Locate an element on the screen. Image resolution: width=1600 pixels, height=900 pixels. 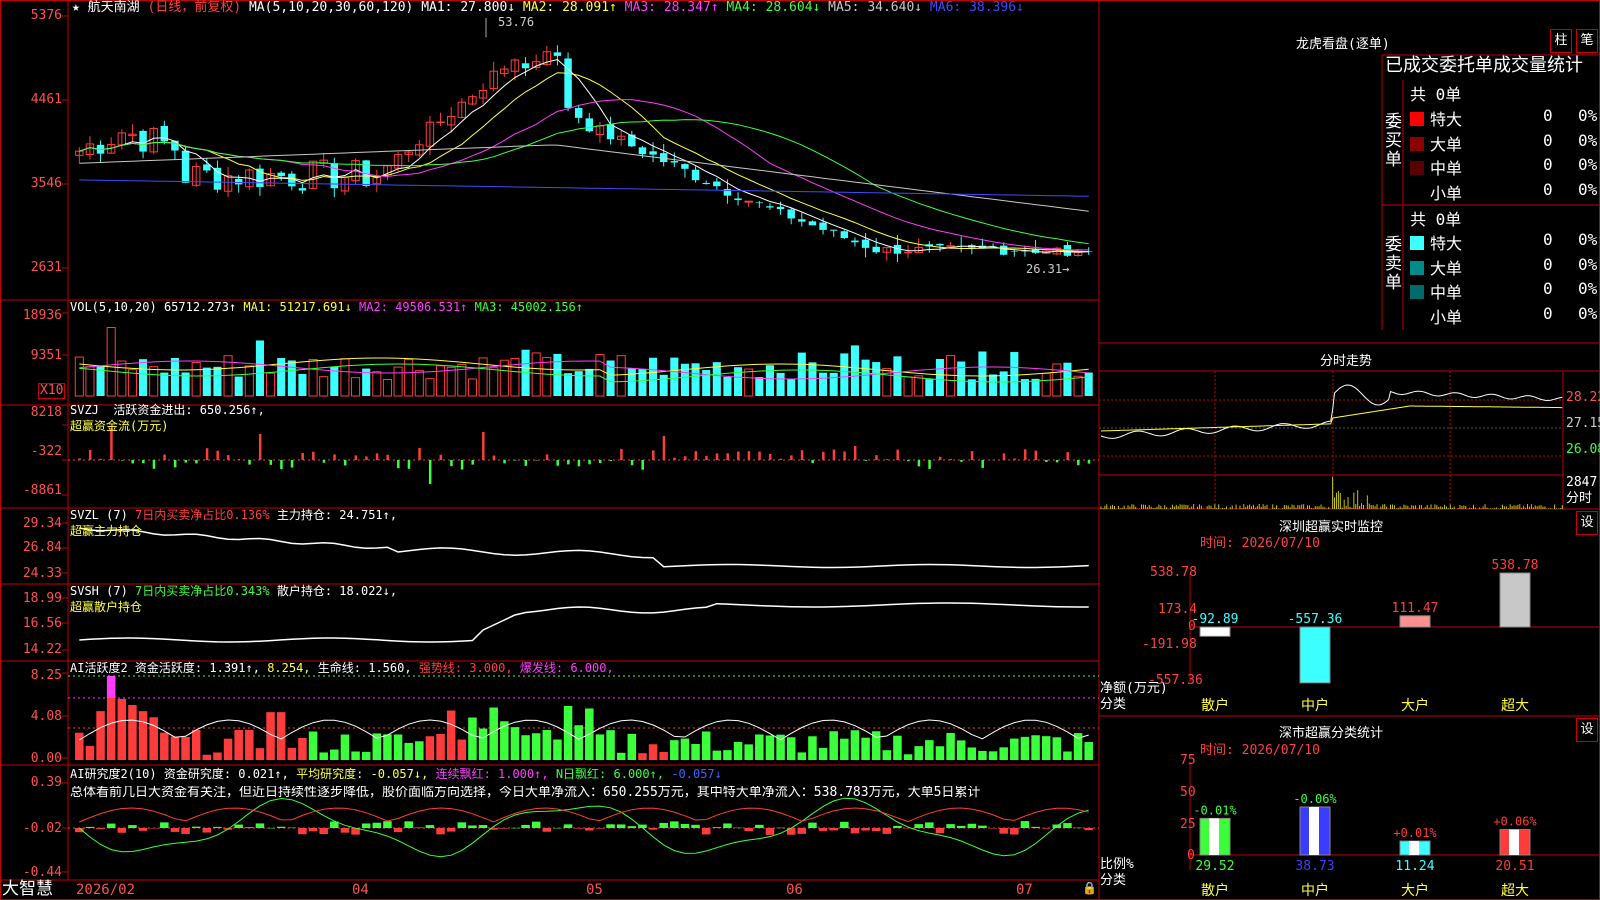
dragon-tabs: 已成交委托单成交量统计 is located at coordinates (1492, 66).